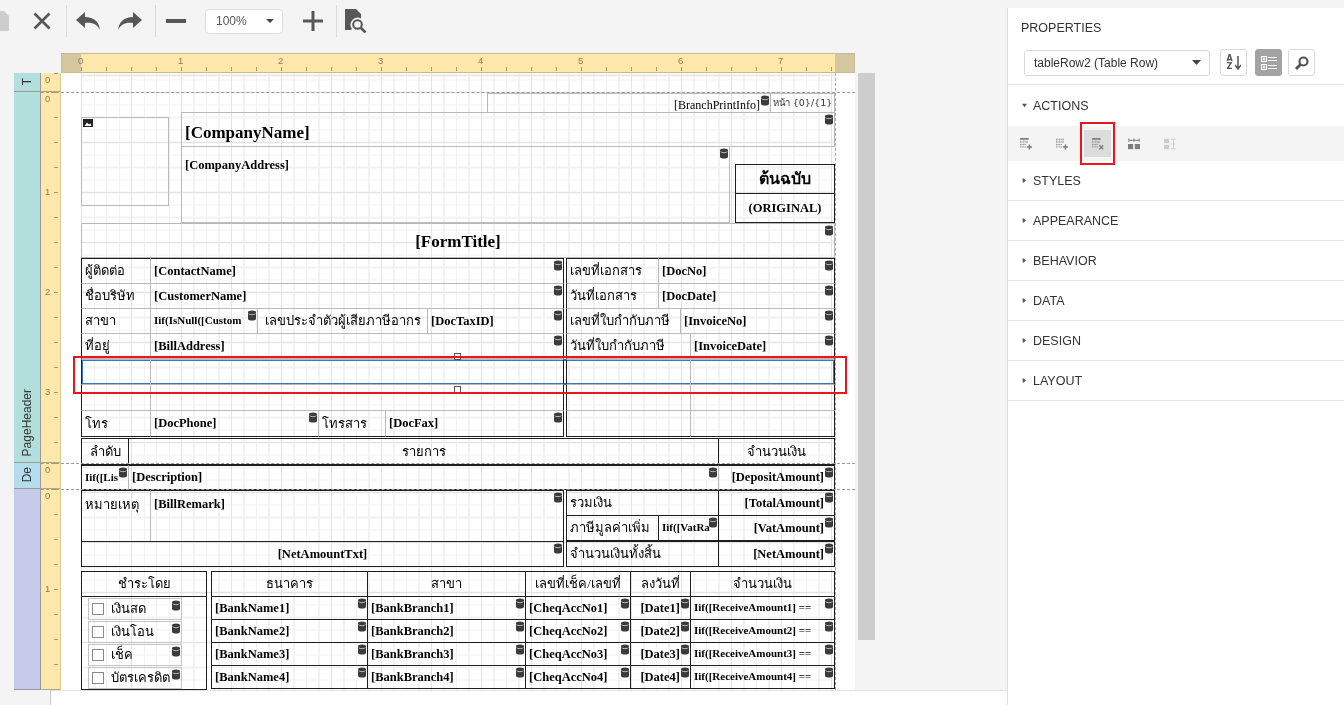 The height and width of the screenshot is (705, 1344). I want to click on field-text: [BillRemark], so click(189, 504).